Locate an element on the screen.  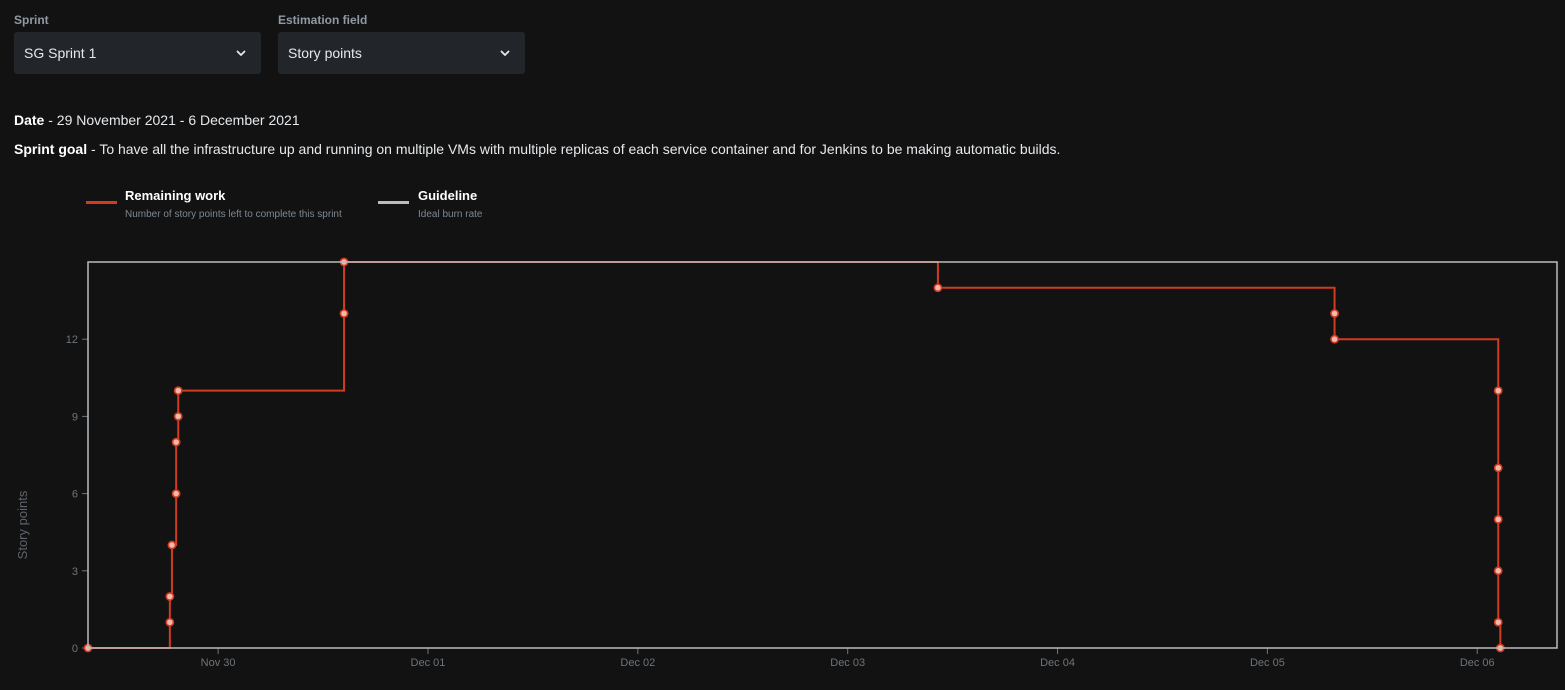
x-tick-label: Dec 05 is located at coordinates (1267, 663).